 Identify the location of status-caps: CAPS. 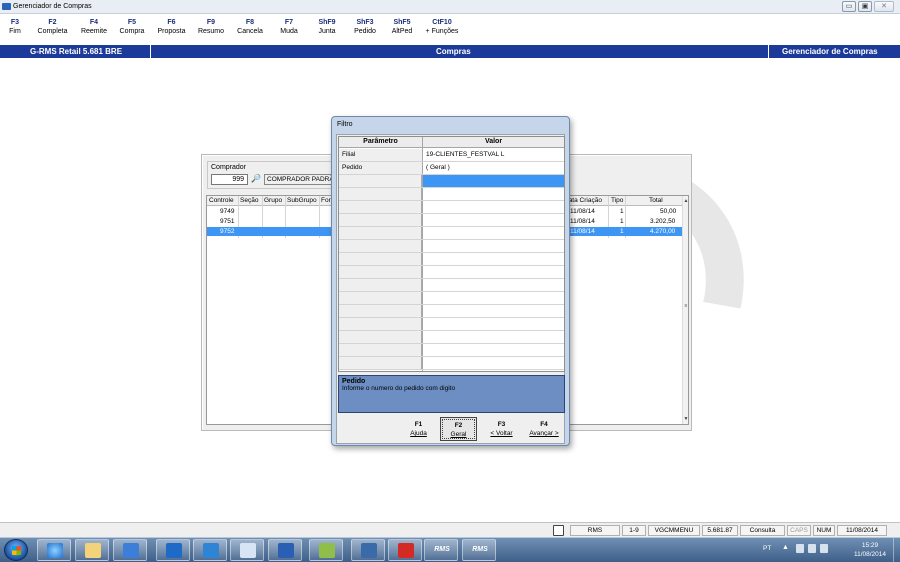
(799, 530).